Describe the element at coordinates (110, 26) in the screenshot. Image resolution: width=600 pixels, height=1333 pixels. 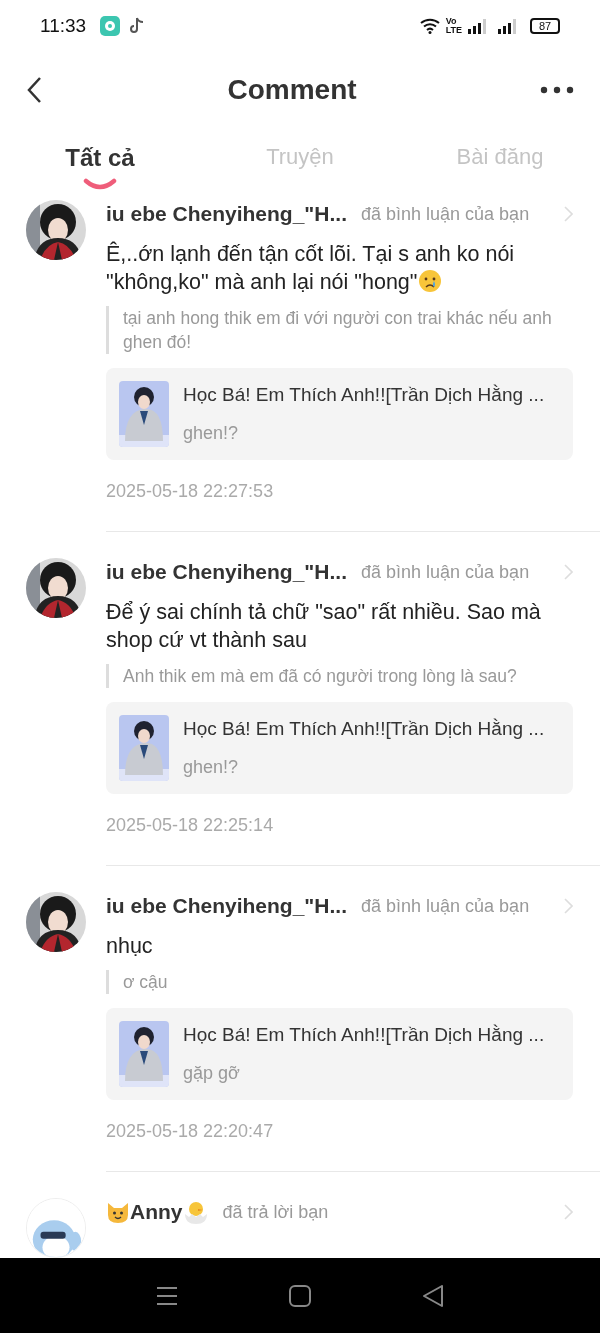
I see `app-icon` at that location.